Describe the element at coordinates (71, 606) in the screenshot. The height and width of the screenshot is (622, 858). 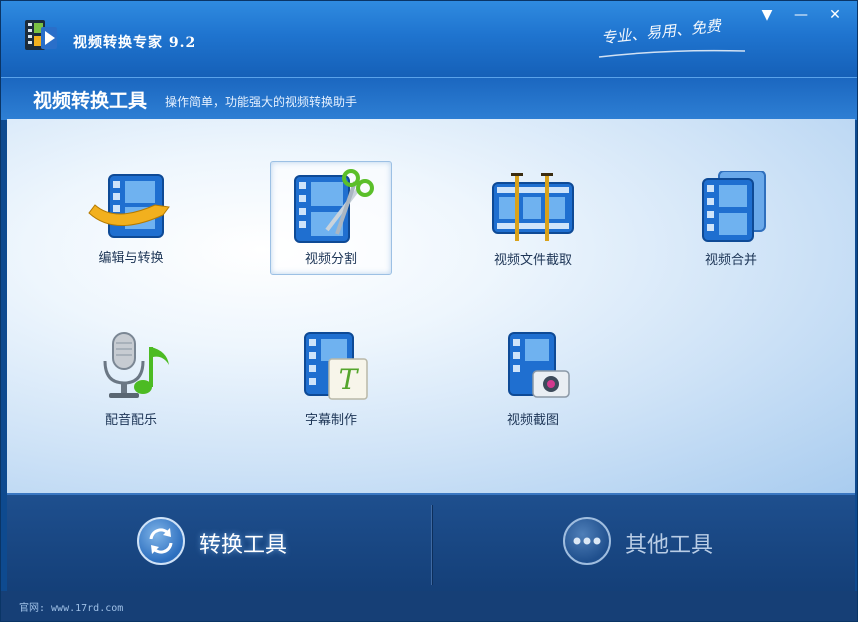
I see `website-link: 官网: www.17rd.com` at that location.